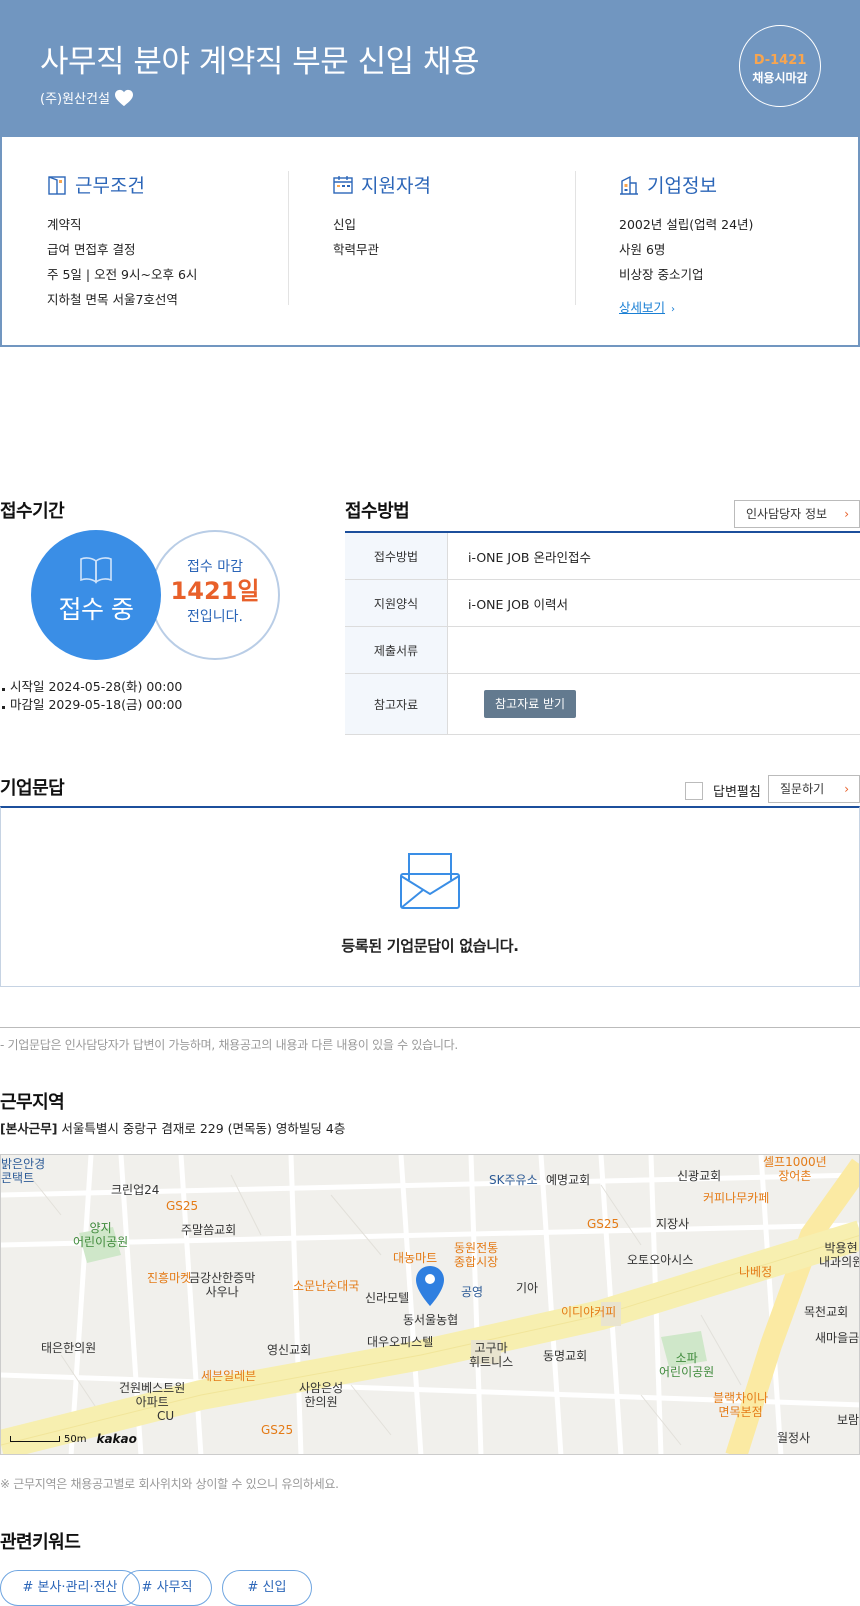 Image resolution: width=860 pixels, height=1606 pixels. Describe the element at coordinates (167, 1588) in the screenshot. I see `keyword-tag: # 사무직` at that location.